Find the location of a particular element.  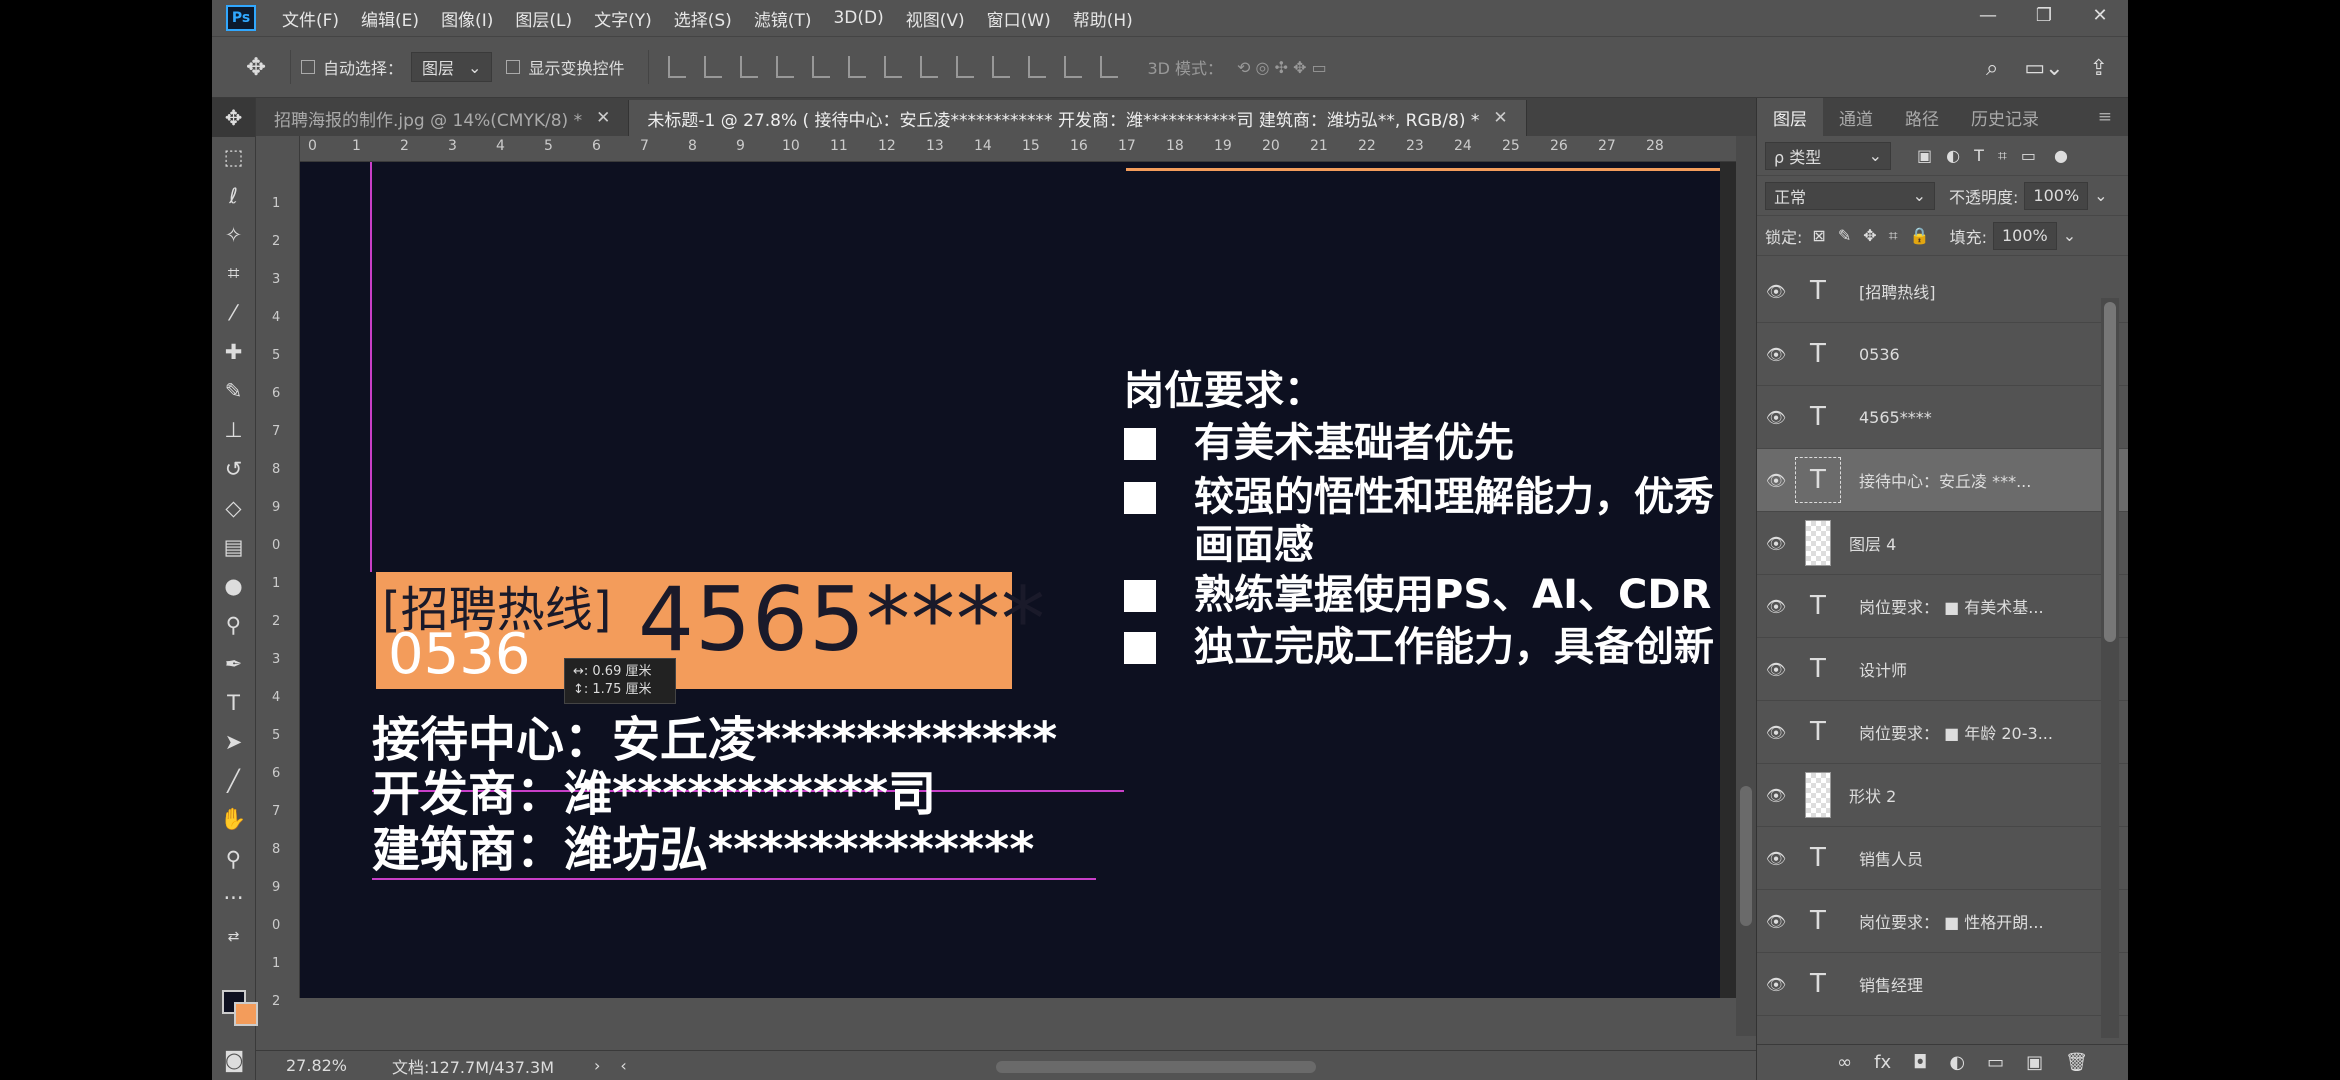

move-tool-icon: ✥ is located at coordinates (256, 67).